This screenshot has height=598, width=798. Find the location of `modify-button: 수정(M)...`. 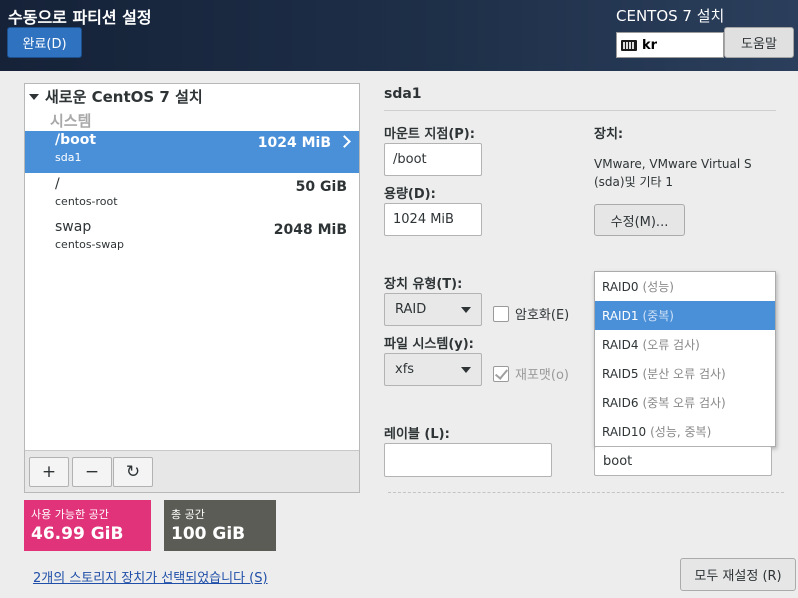

modify-button: 수정(M)... is located at coordinates (639, 220).